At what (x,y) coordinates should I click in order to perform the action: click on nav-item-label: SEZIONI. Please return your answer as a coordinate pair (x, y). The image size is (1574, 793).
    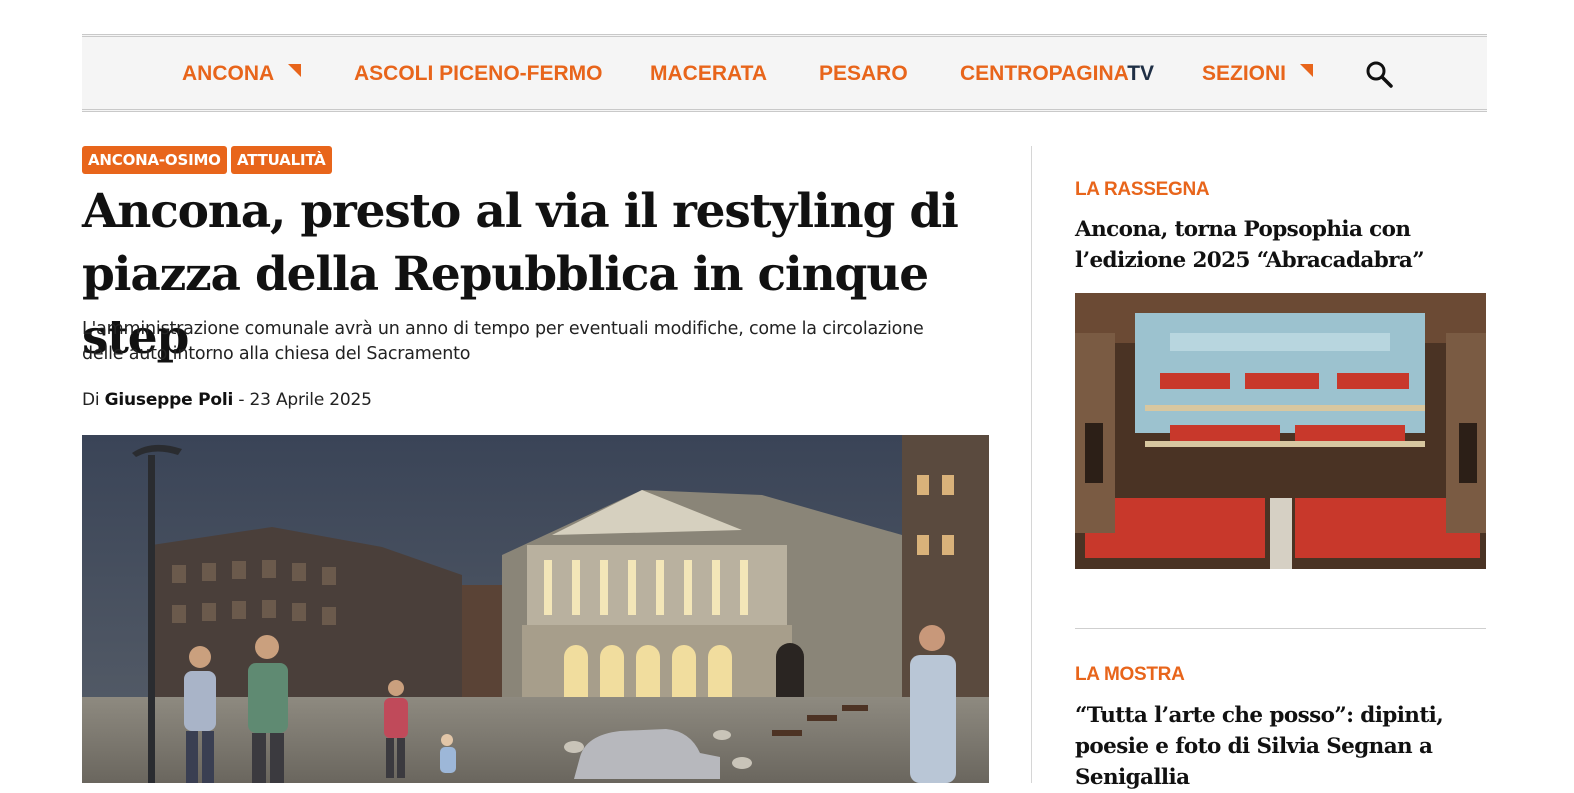
    Looking at the image, I should click on (1244, 73).